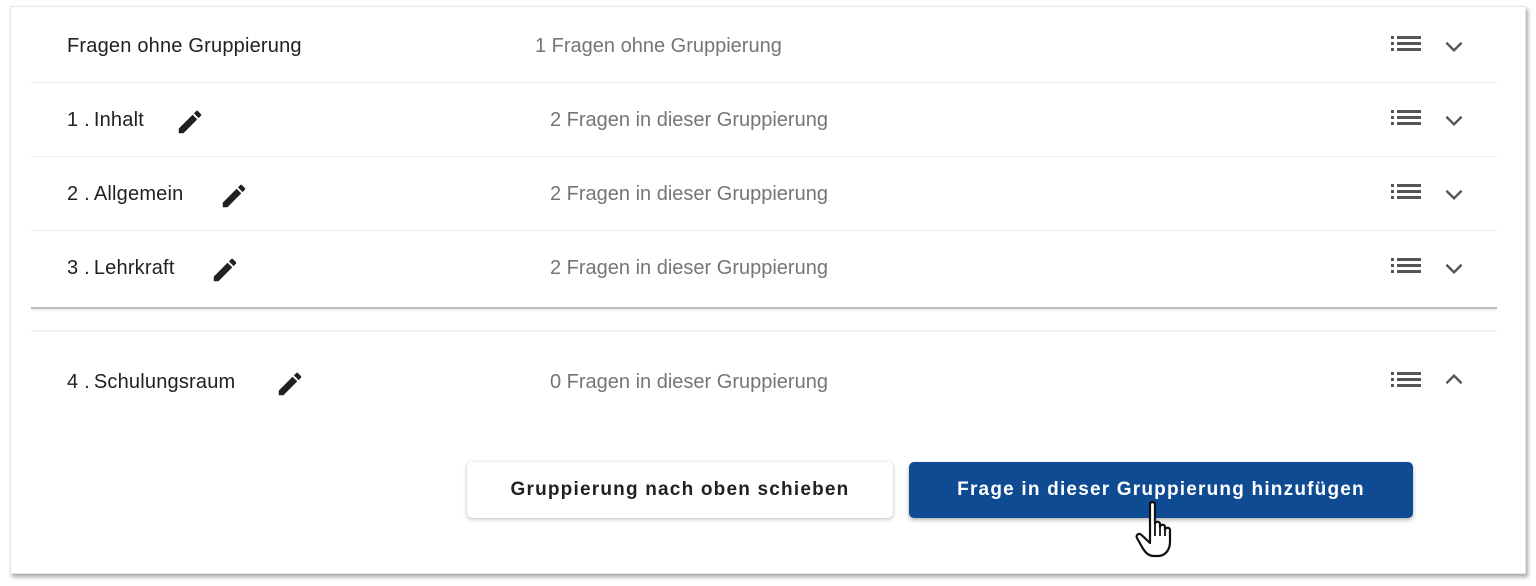  Describe the element at coordinates (689, 382) in the screenshot. I see `group-summary: 0 Fragen in dieser Gruppierung` at that location.